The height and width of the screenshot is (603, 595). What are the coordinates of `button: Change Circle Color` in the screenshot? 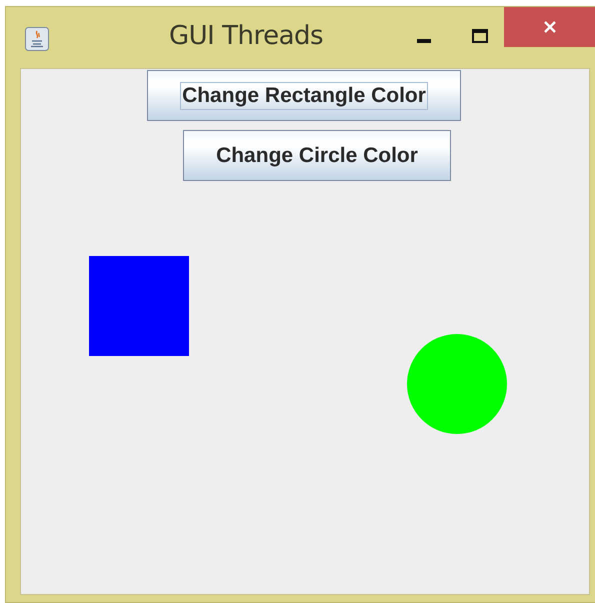 It's located at (317, 155).